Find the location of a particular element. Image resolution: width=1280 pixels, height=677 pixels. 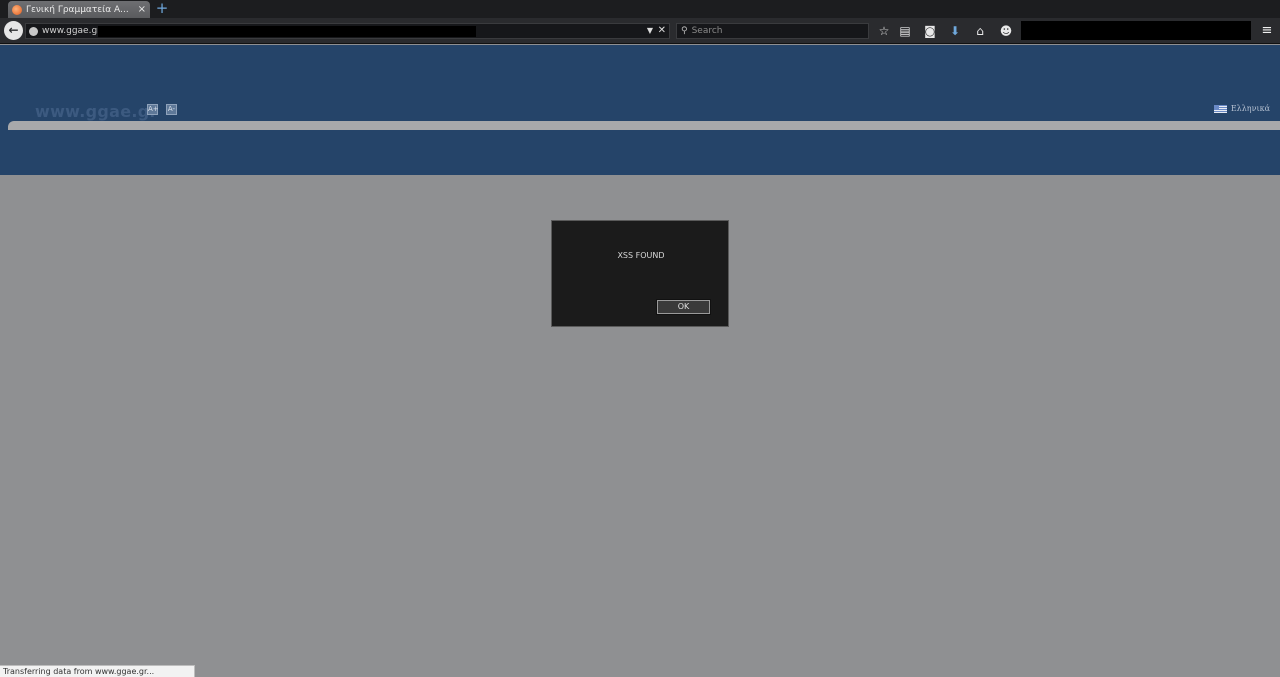

font-increase-button: A+ is located at coordinates (153, 109).